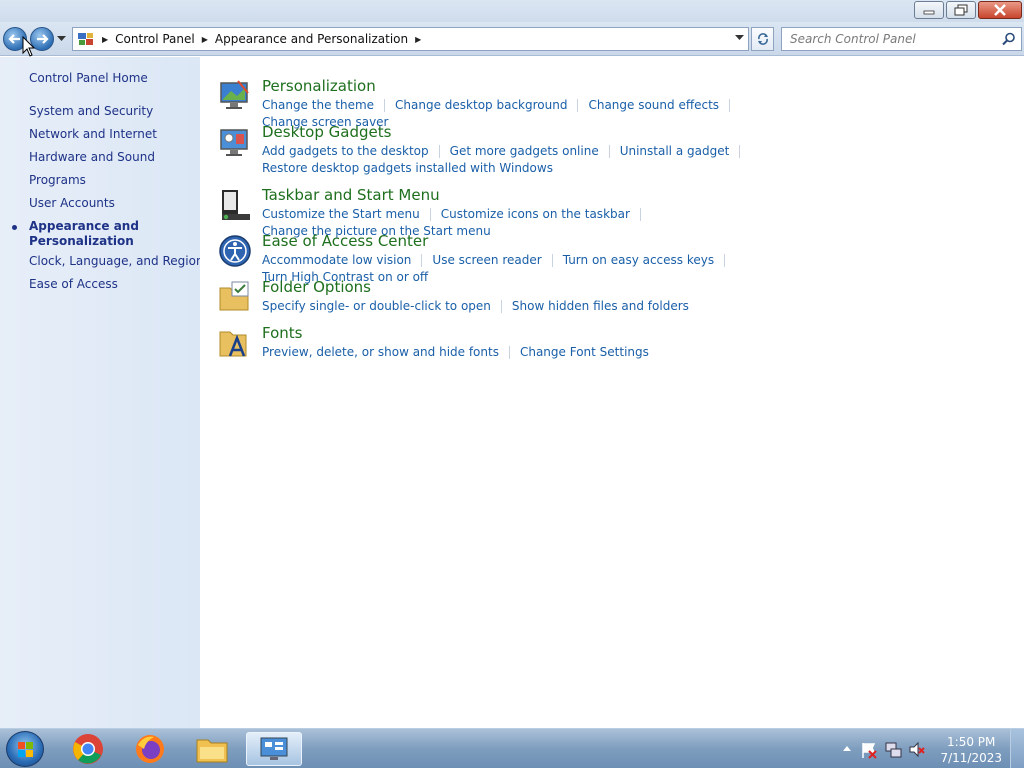 This screenshot has width=1024, height=768. I want to click on breadcrumb-control-panel: Control Panel, so click(155, 39).